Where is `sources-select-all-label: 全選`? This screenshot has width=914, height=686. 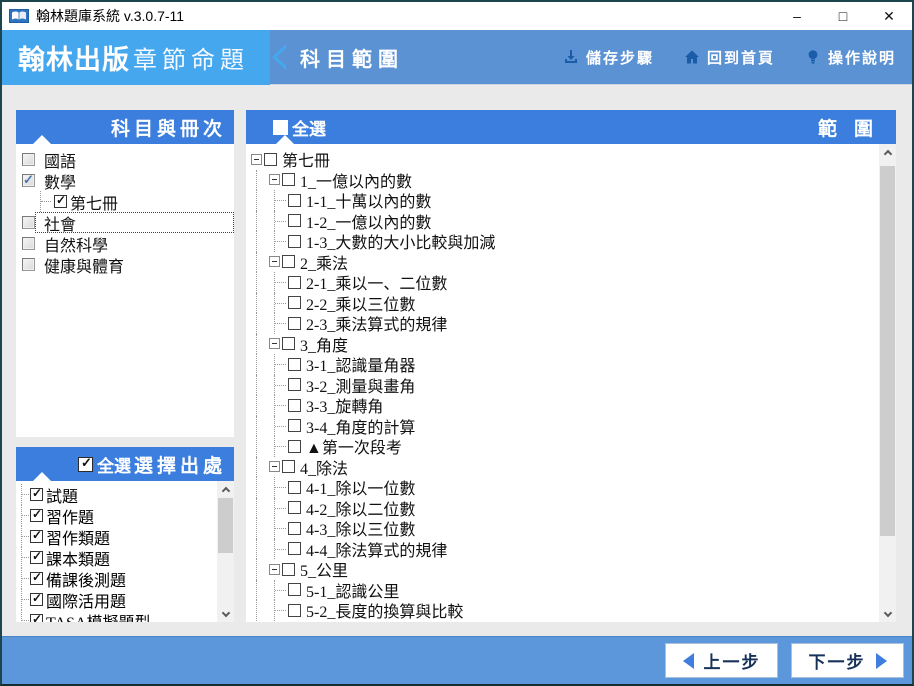 sources-select-all-label: 全選 is located at coordinates (114, 464).